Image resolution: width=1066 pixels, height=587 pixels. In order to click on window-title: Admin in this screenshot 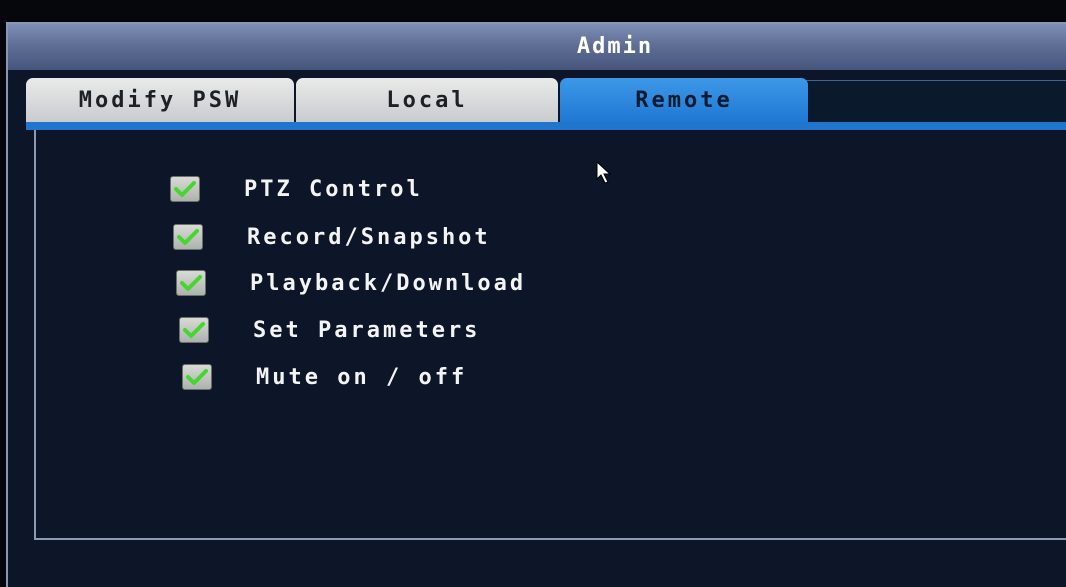, I will do `click(615, 46)`.